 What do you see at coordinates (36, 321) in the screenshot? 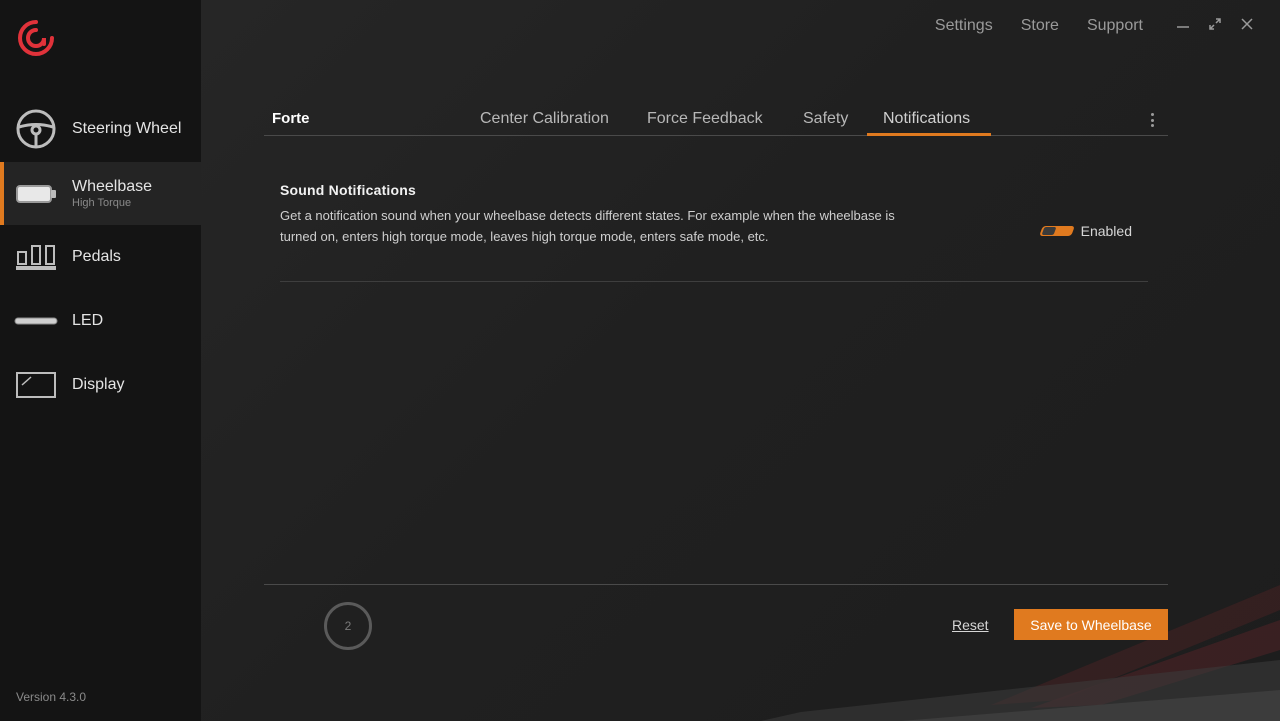
I see `led-icon` at bounding box center [36, 321].